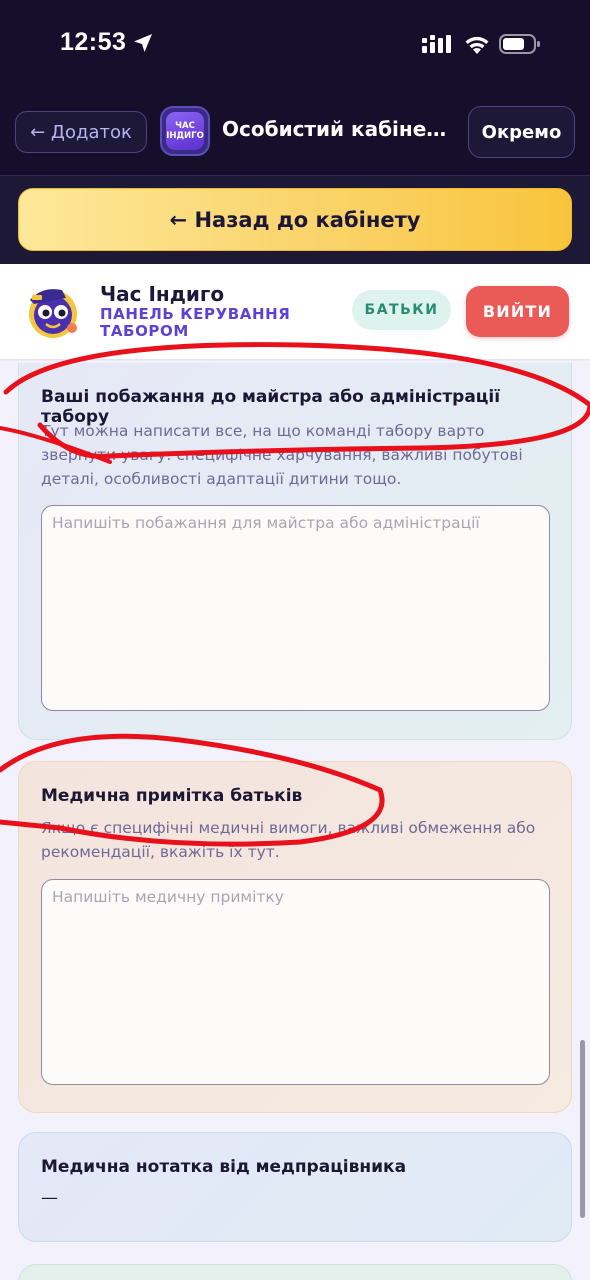 This screenshot has height=1280, width=590. I want to click on battery-icon, so click(519, 44).